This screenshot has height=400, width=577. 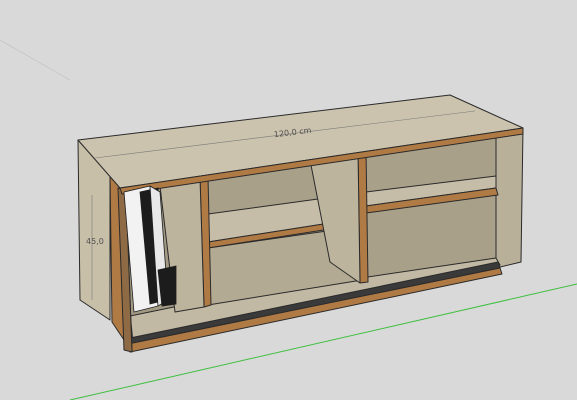 What do you see at coordinates (95, 241) in the screenshot?
I see `height-dimension-label: 45,0` at bounding box center [95, 241].